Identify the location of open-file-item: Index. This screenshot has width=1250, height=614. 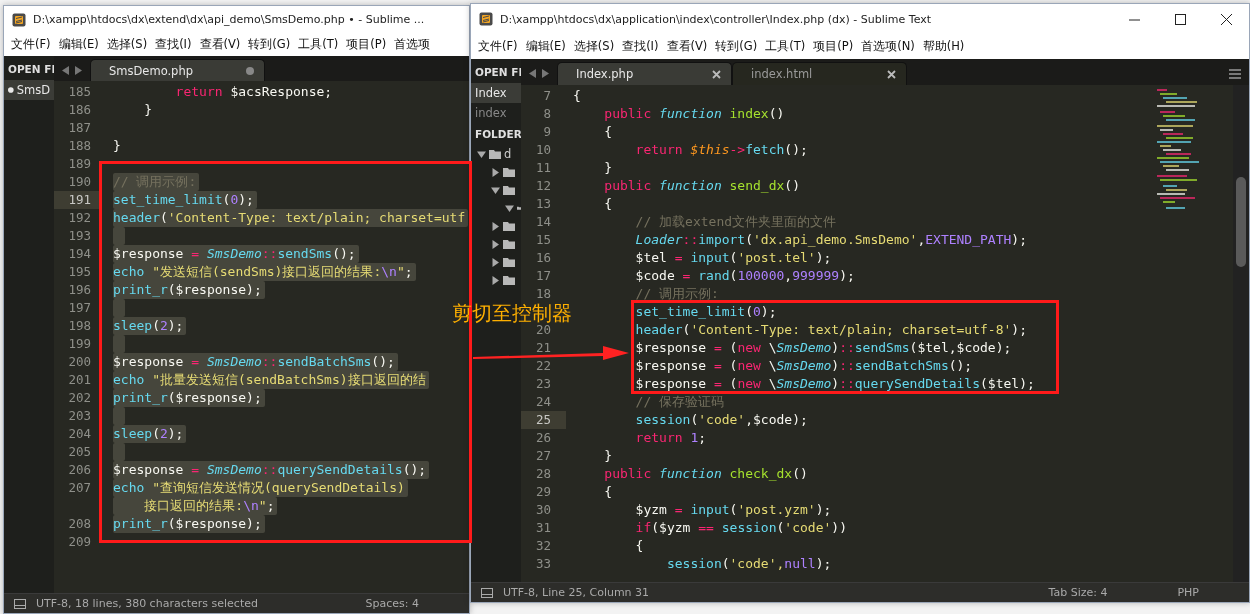
(496, 93).